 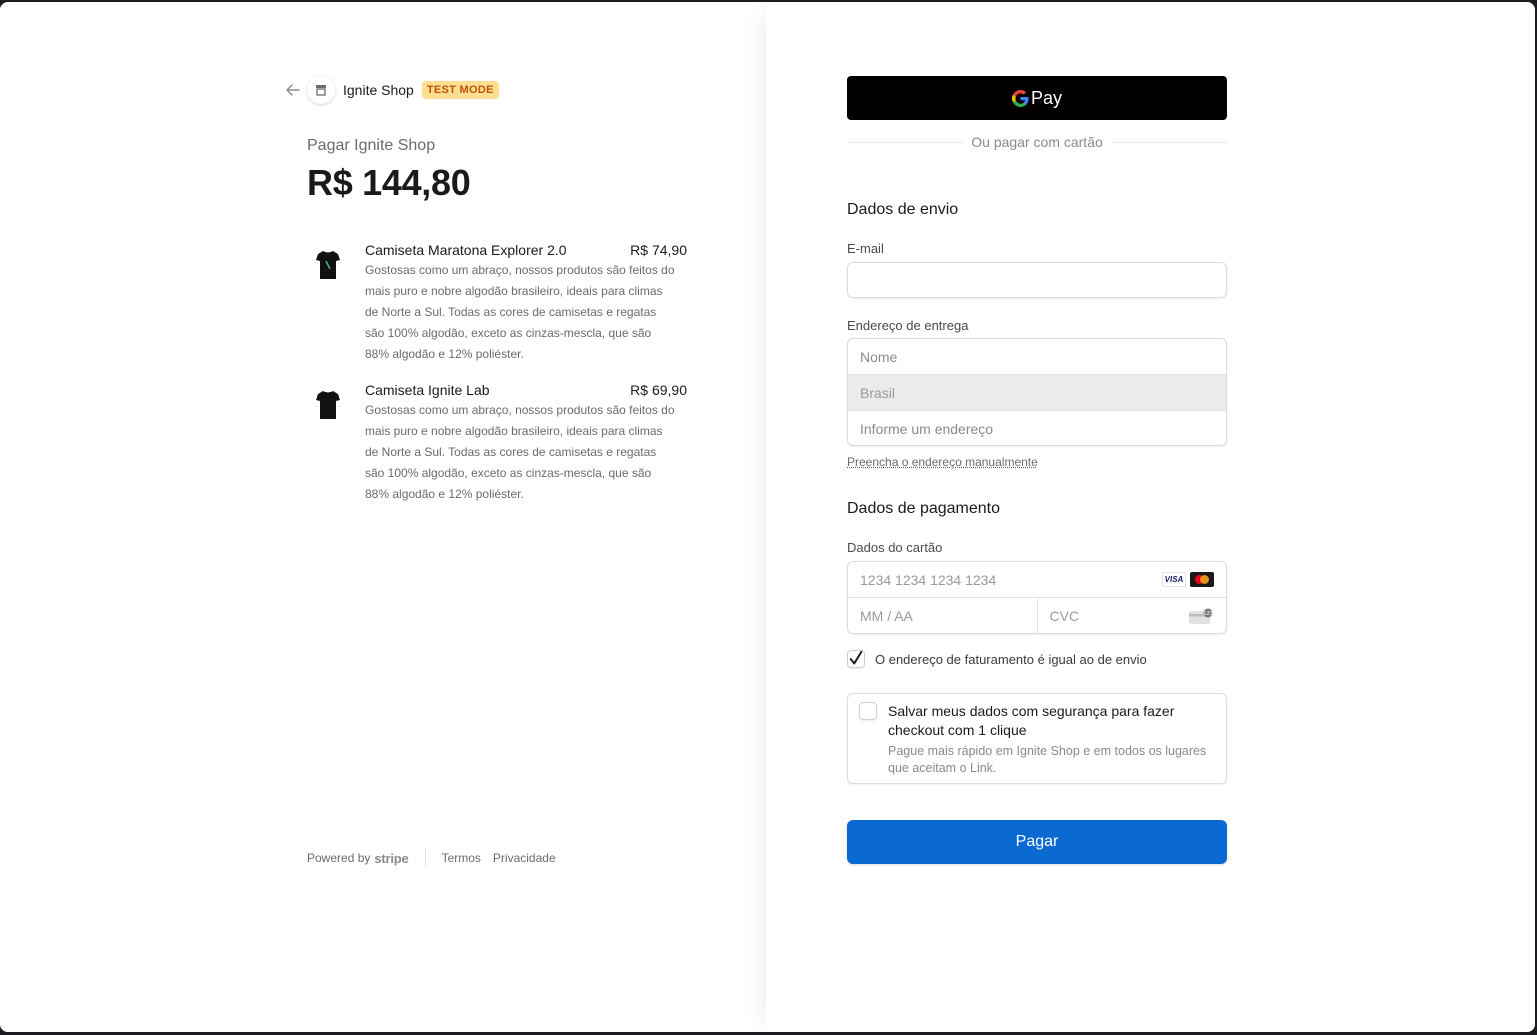 What do you see at coordinates (1020, 98) in the screenshot?
I see `google-g-icon` at bounding box center [1020, 98].